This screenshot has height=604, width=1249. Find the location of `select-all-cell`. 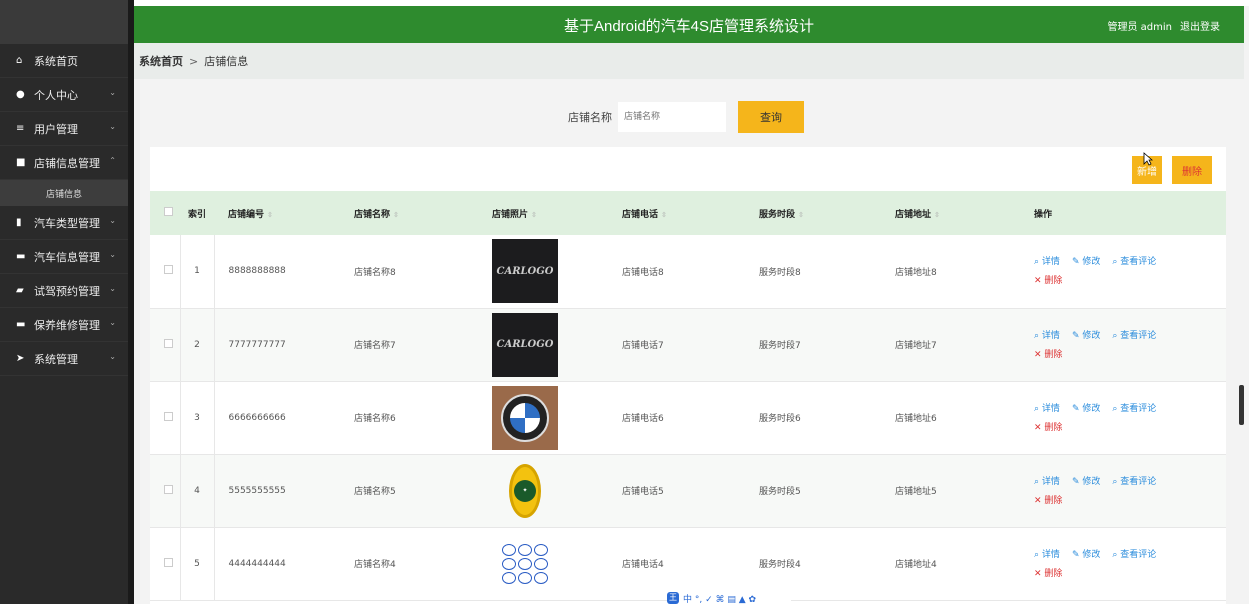

select-all-cell is located at coordinates (165, 213).